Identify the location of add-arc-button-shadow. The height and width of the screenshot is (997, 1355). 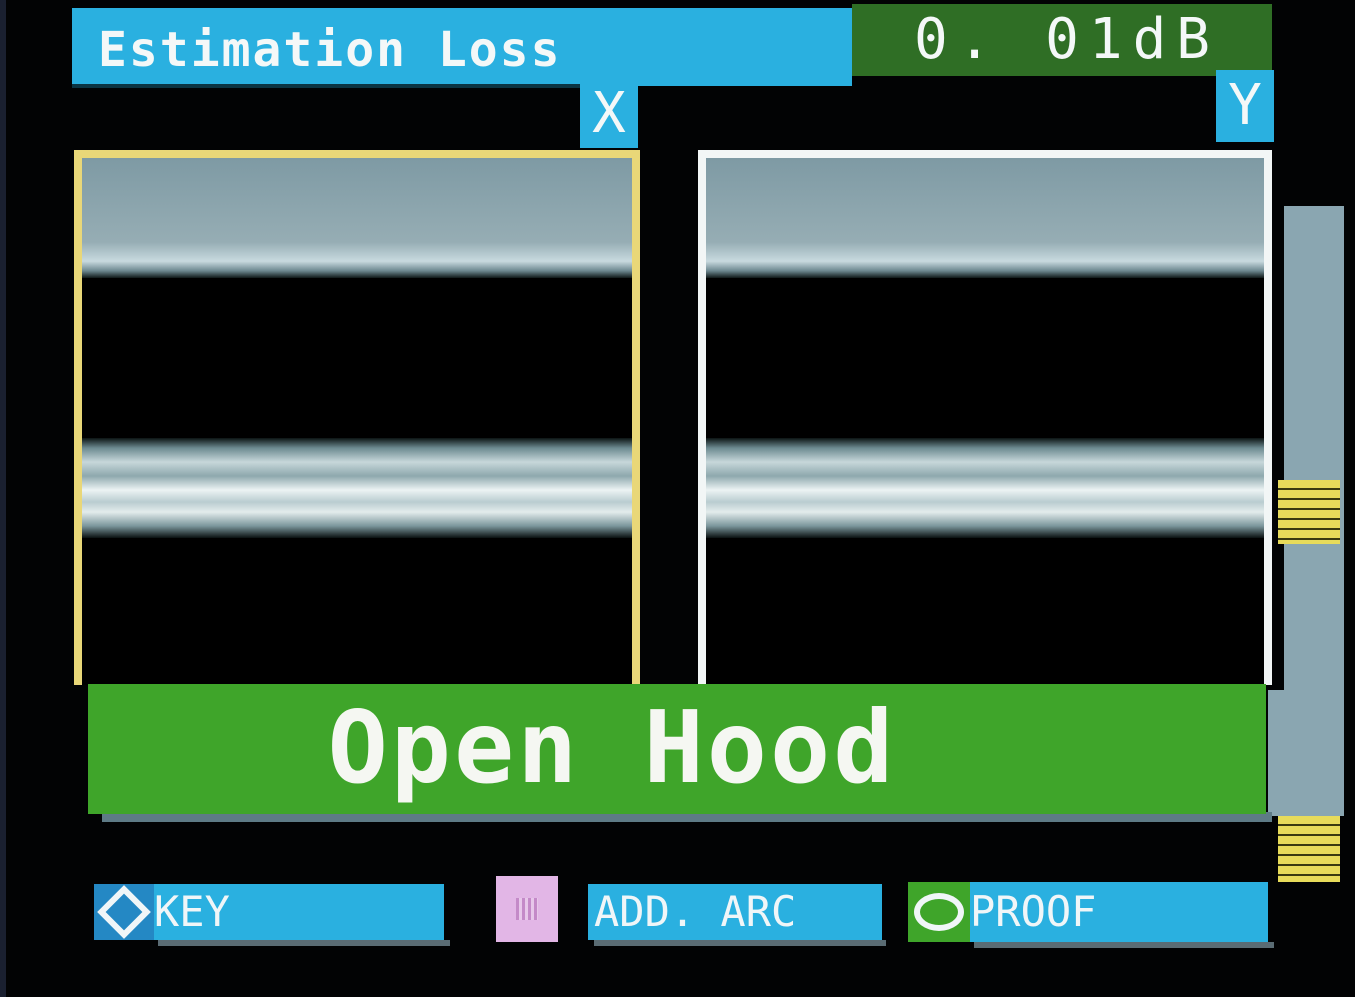
(740, 943).